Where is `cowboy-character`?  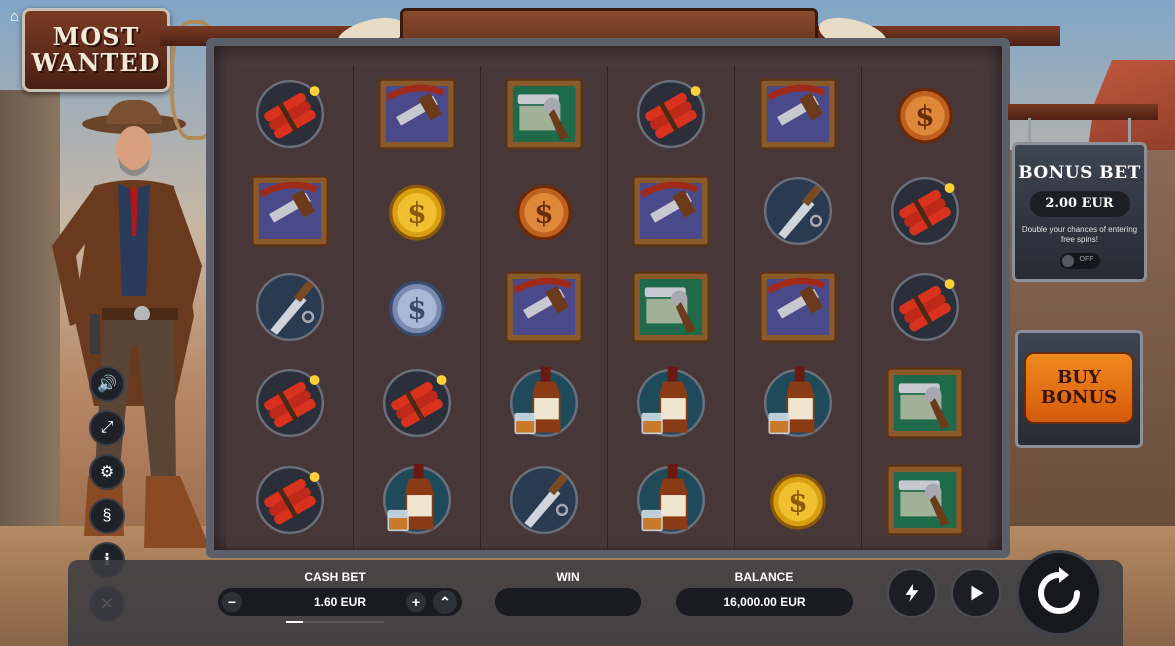
cowboy-character is located at coordinates (131, 323).